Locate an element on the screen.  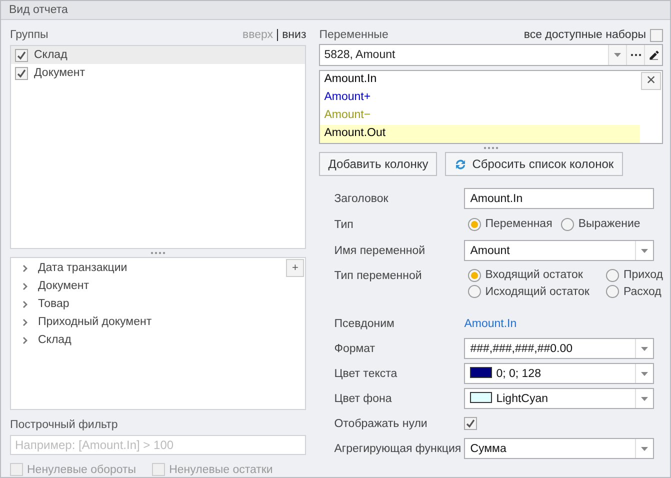
dropdown-field: Сумма is located at coordinates (559, 449).